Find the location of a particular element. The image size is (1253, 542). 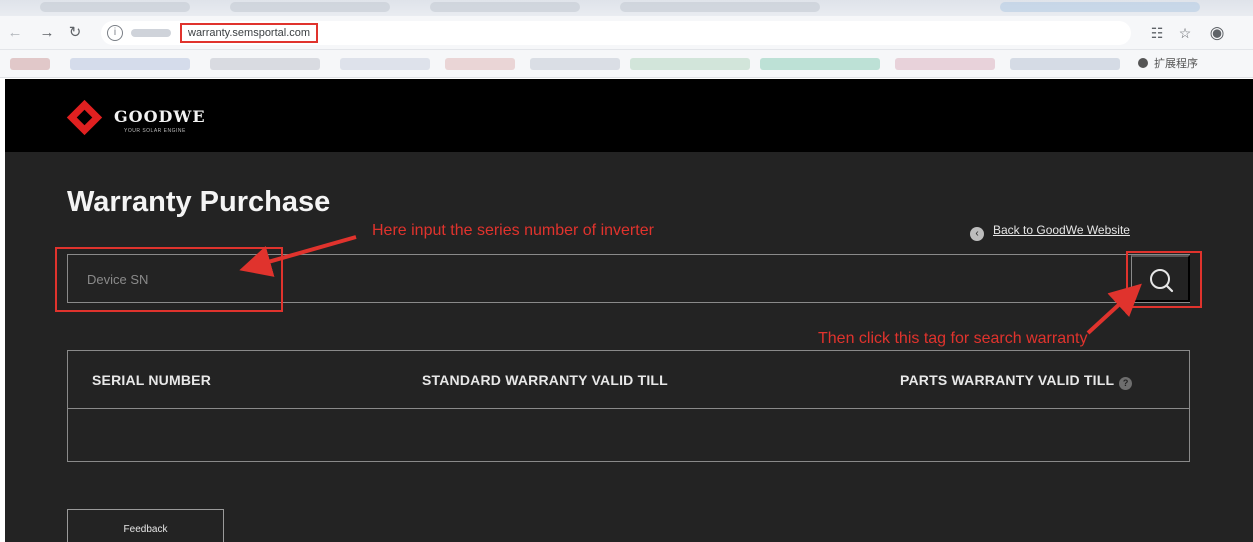

extension-icon is located at coordinates (1143, 63).